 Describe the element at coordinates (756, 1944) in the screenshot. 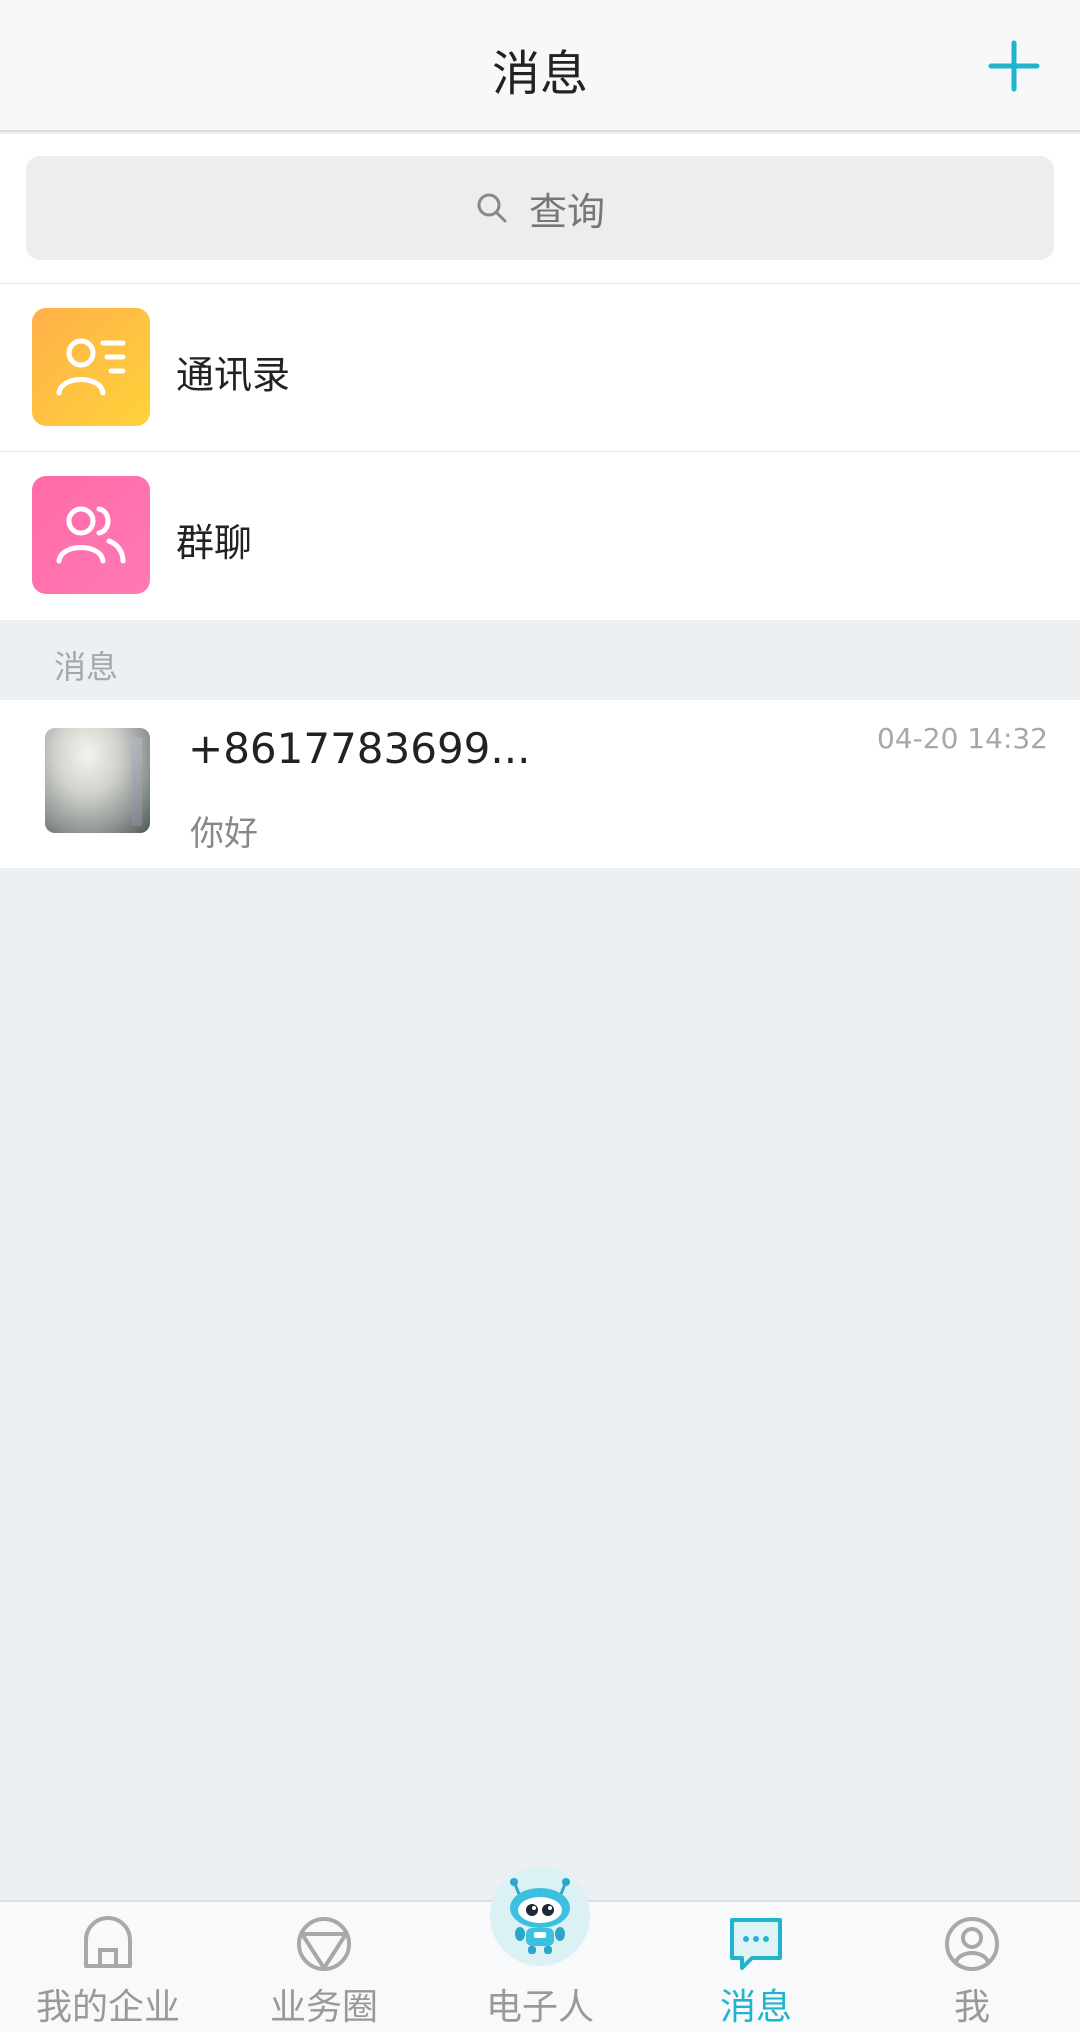

I see `message-icon` at that location.